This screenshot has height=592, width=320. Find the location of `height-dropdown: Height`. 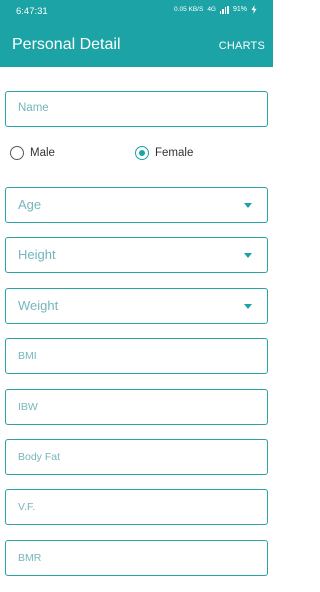

height-dropdown: Height is located at coordinates (136, 255).